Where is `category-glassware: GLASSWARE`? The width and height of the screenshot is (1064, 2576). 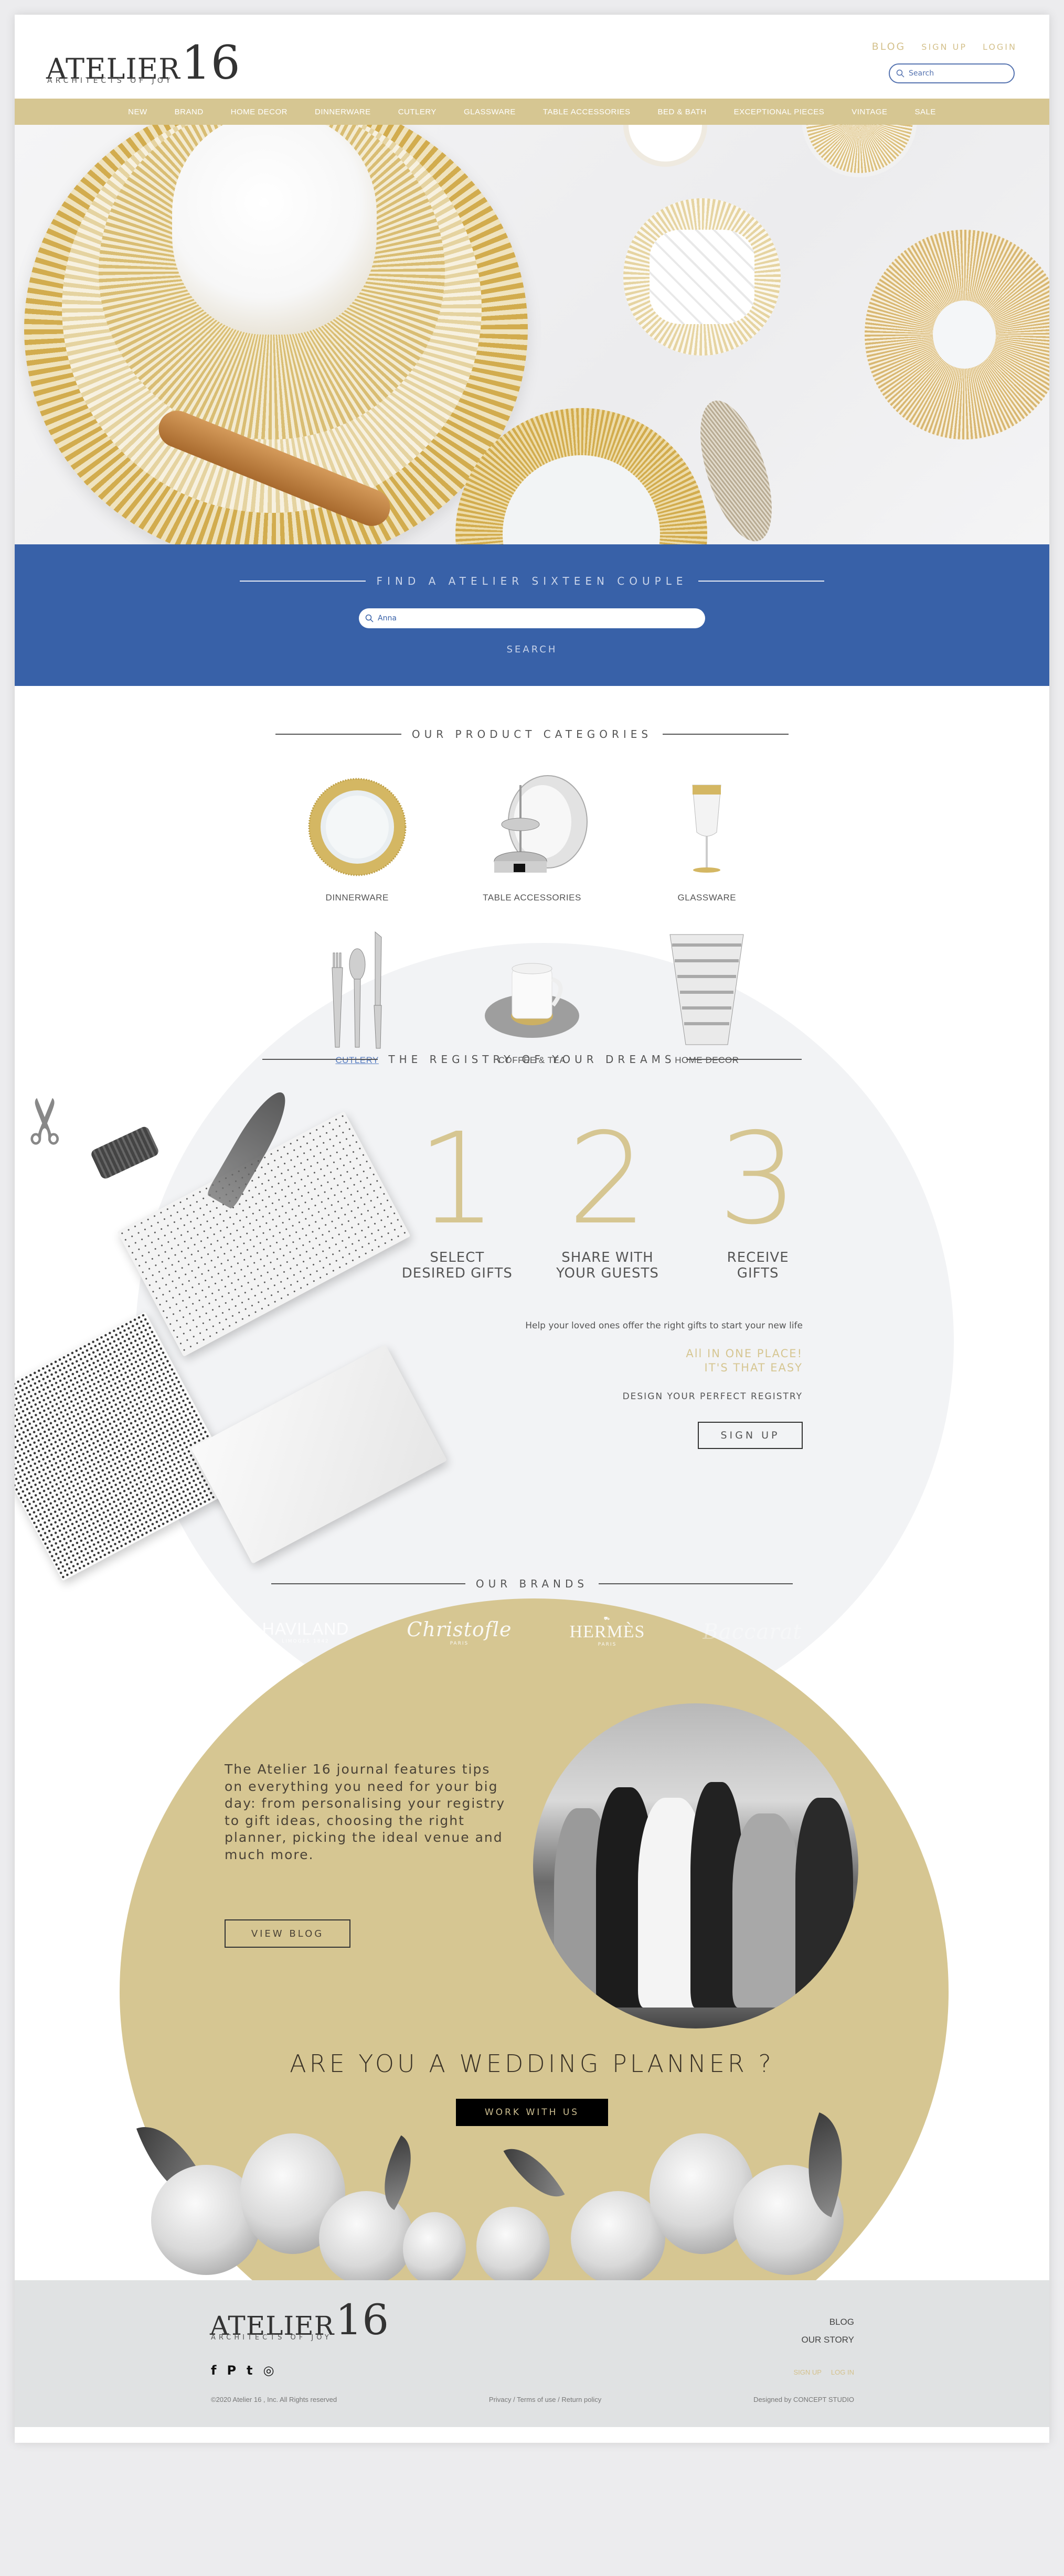 category-glassware: GLASSWARE is located at coordinates (707, 835).